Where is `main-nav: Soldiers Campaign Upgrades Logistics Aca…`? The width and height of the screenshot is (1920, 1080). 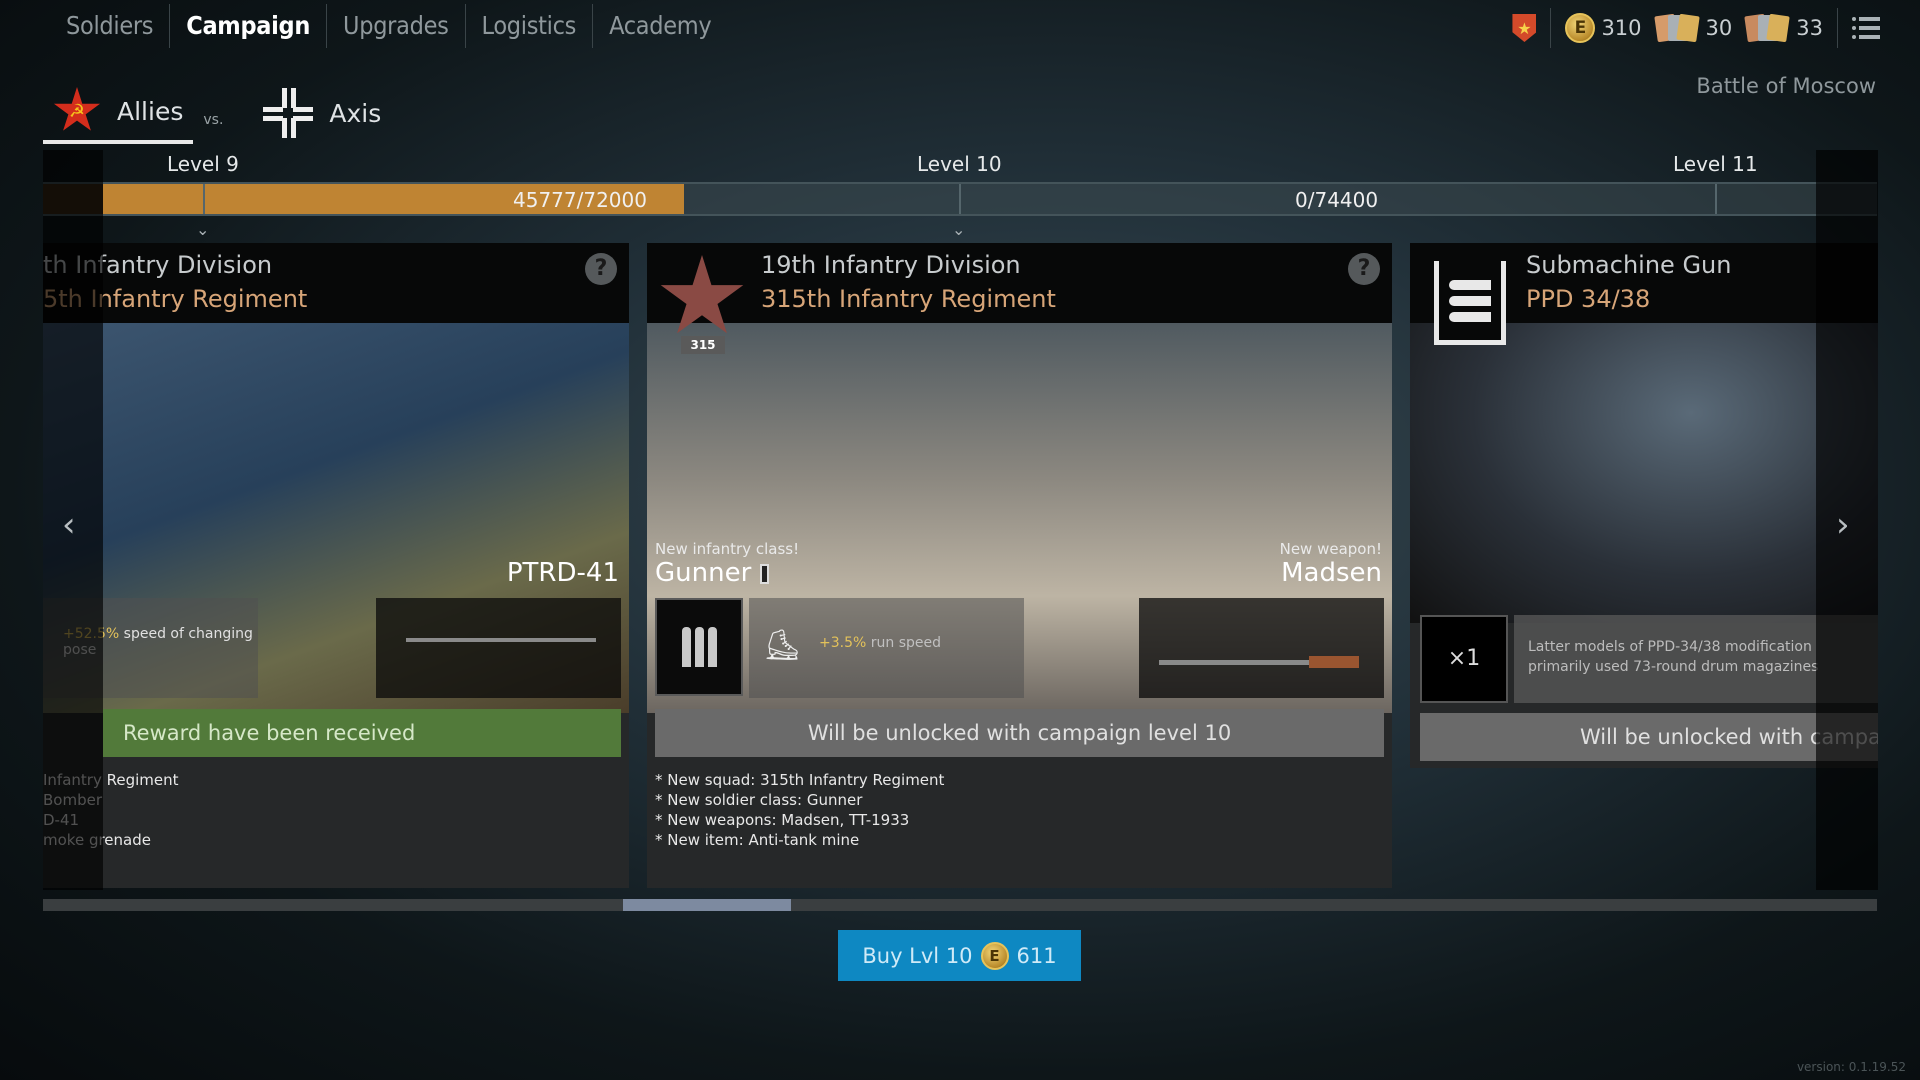 main-nav: Soldiers Campaign Upgrades Logistics Aca… is located at coordinates (388, 26).